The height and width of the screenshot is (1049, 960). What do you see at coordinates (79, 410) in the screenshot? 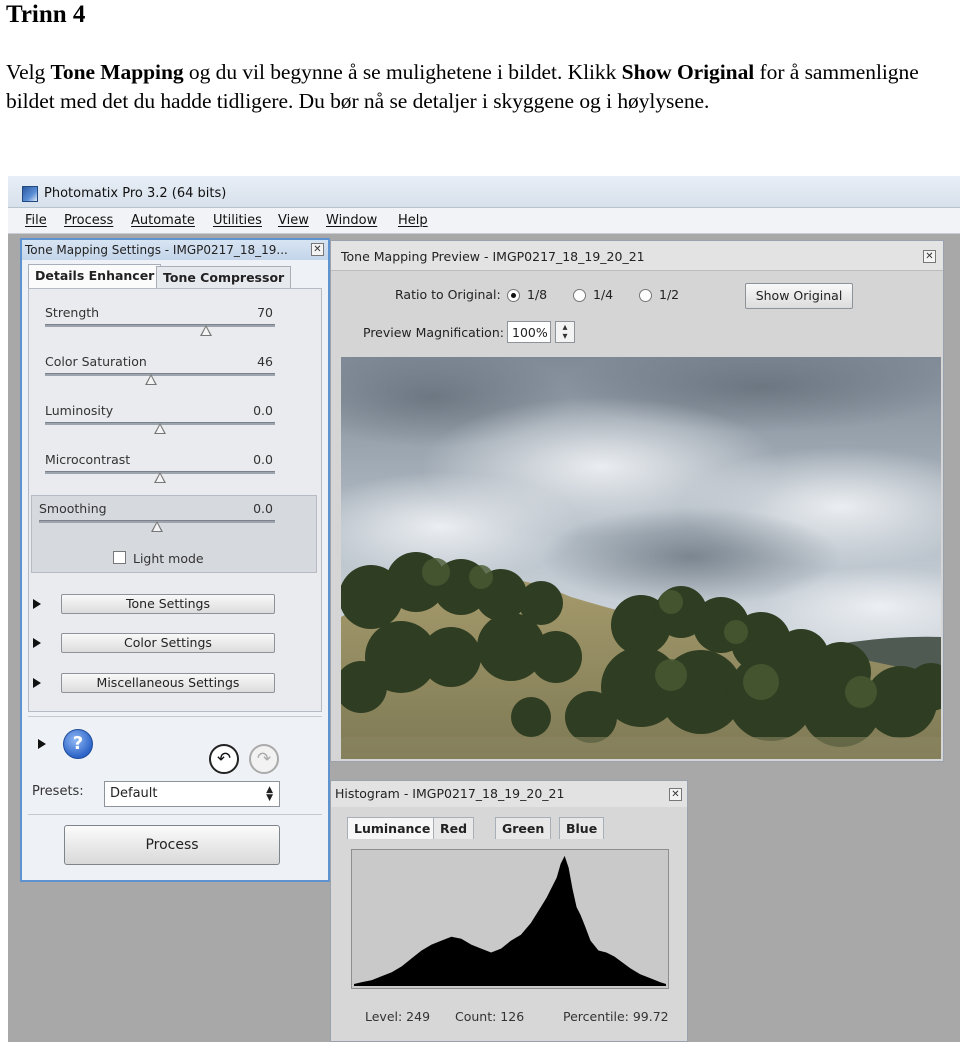
I see `luminosity-label: Luminosity` at bounding box center [79, 410].